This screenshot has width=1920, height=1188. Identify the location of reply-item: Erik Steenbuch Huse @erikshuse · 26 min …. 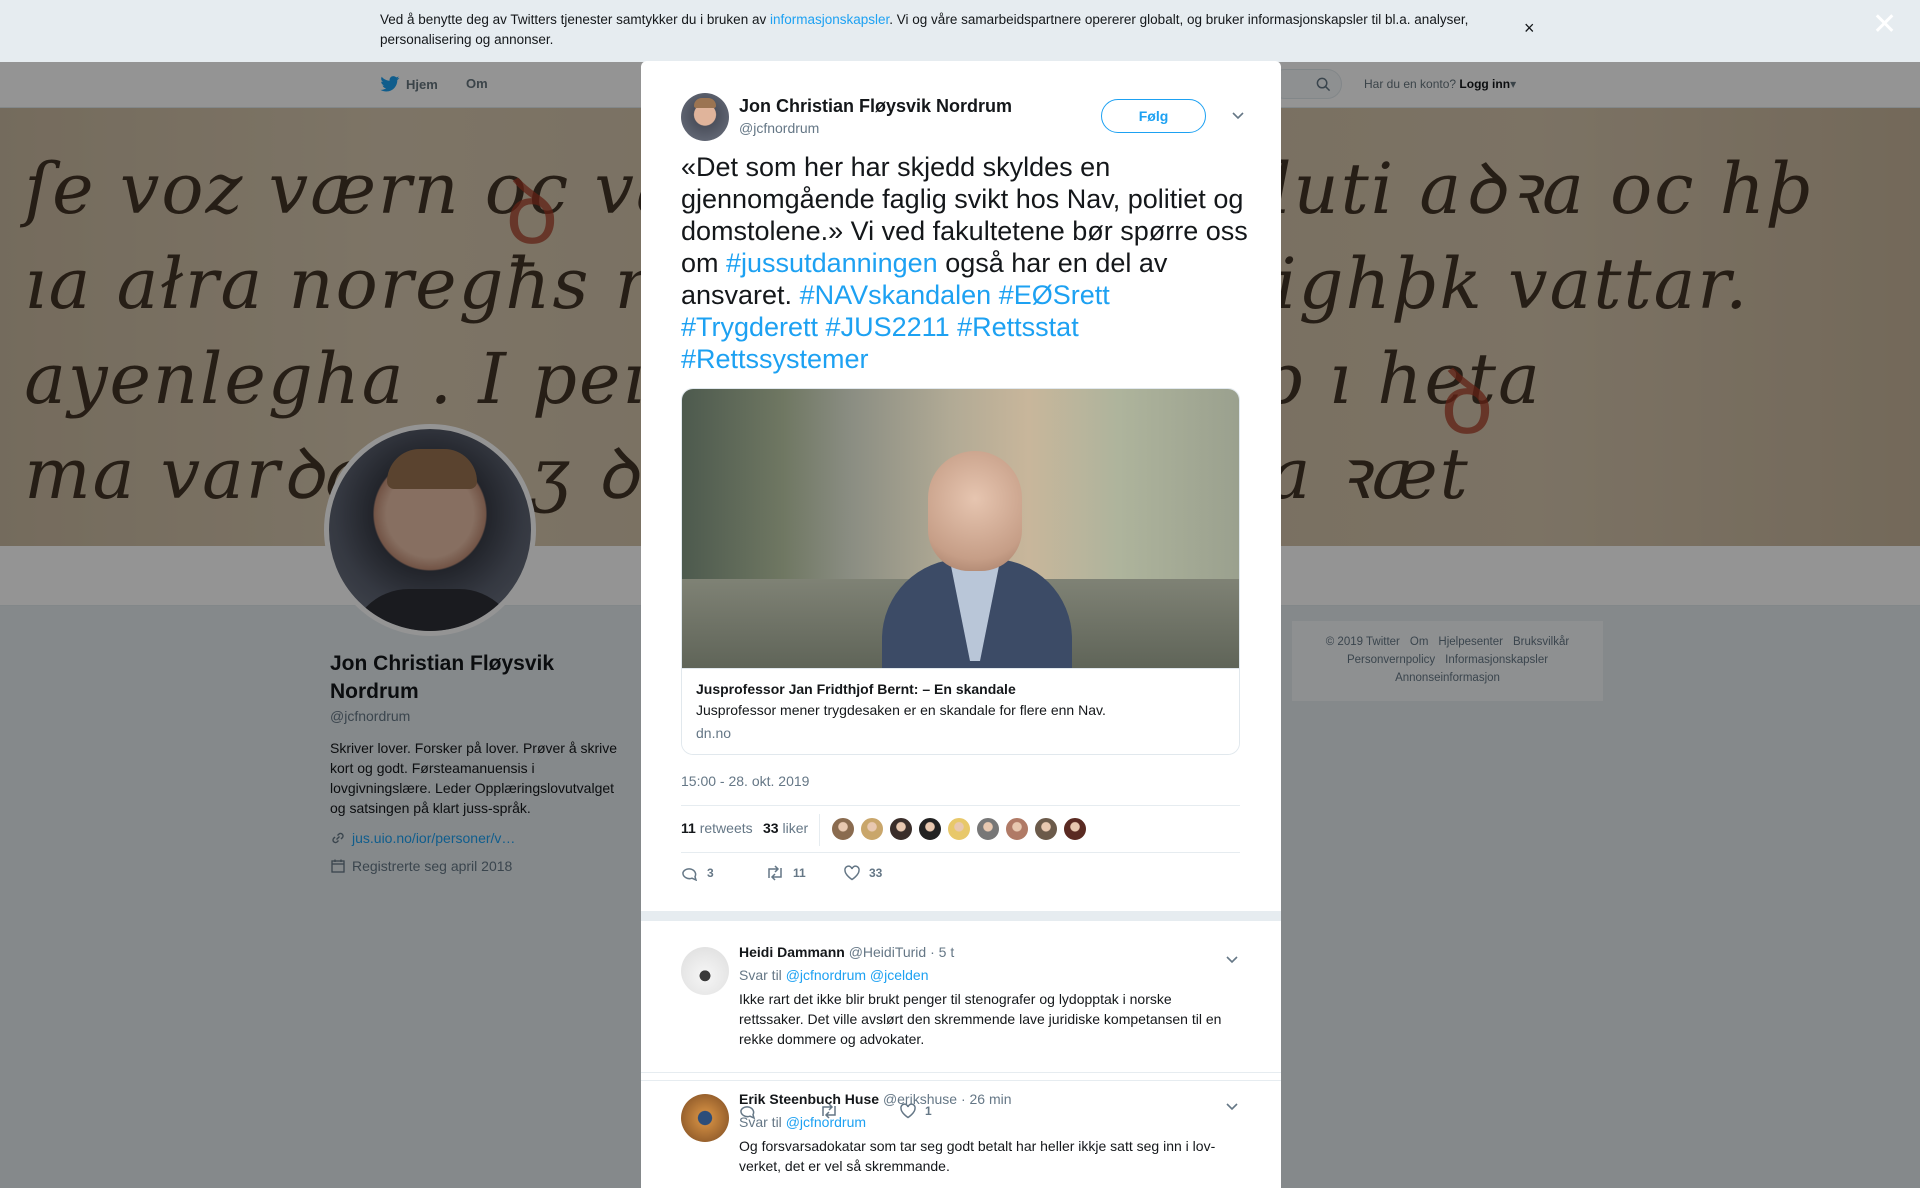
(961, 1130).